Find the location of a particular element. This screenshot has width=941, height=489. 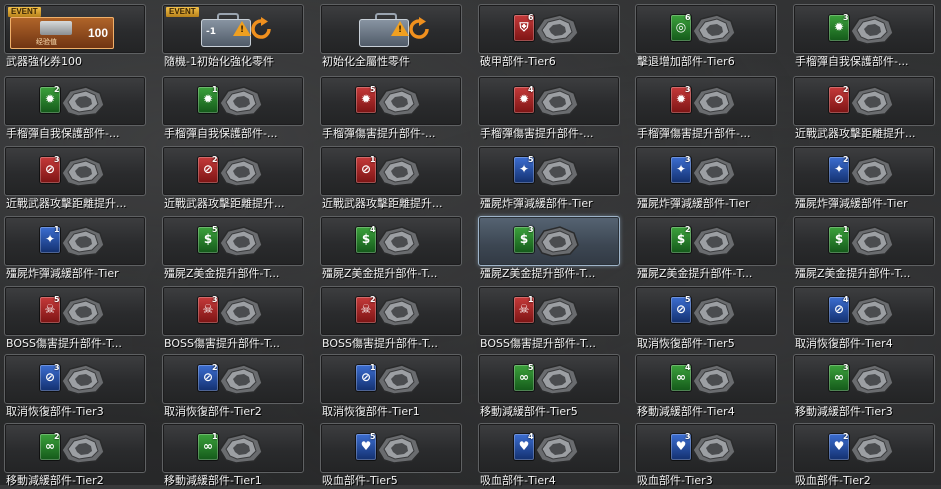

item-tile: ⊘ 3 is located at coordinates (75, 379).